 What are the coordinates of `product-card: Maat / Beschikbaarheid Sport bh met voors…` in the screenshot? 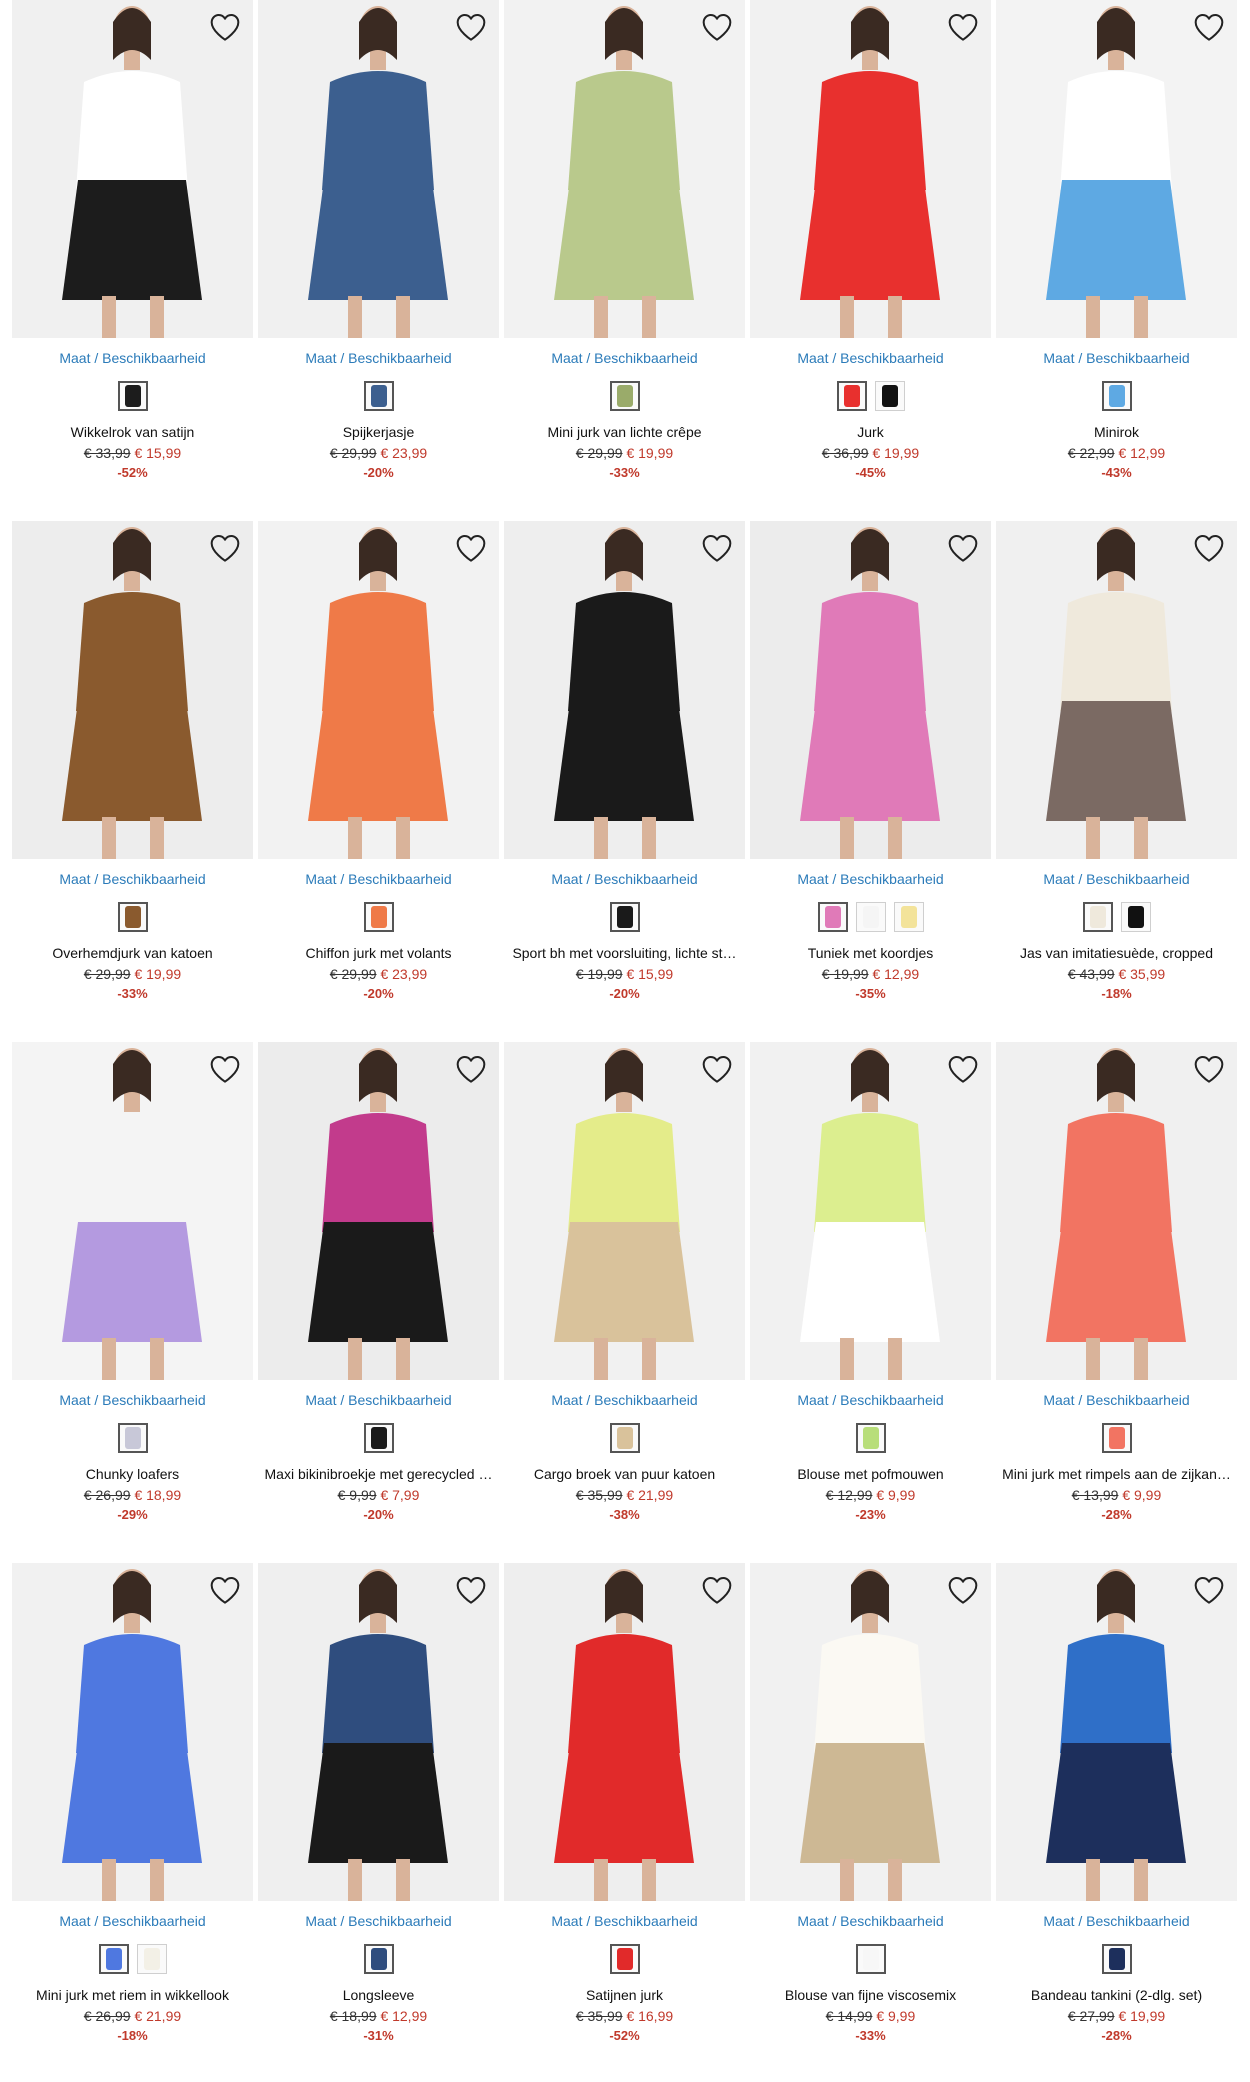 It's located at (624, 781).